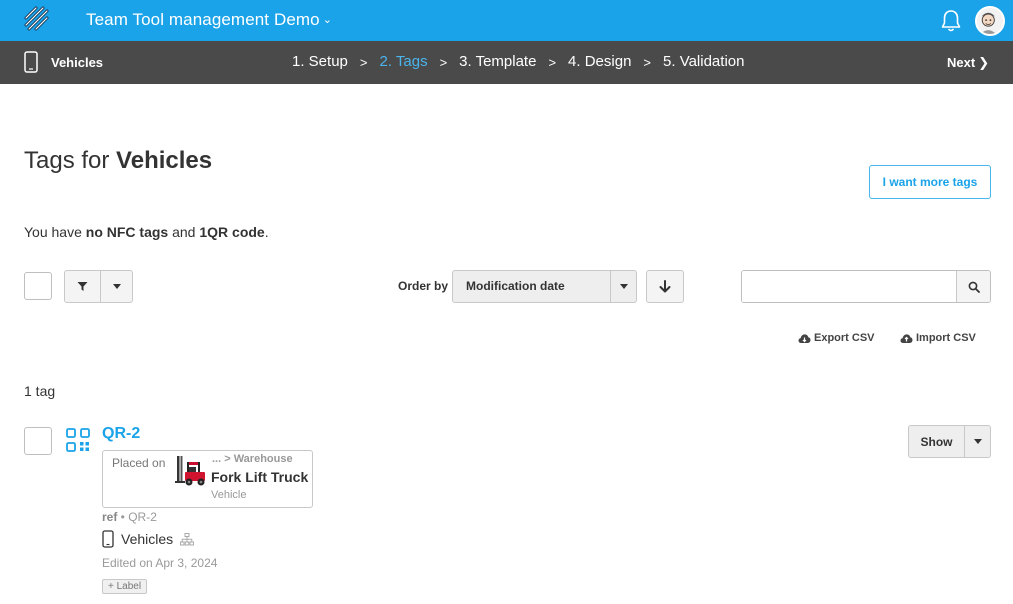 Image resolution: width=1013 pixels, height=604 pixels. I want to click on placed-on-label: Placed on, so click(139, 463).